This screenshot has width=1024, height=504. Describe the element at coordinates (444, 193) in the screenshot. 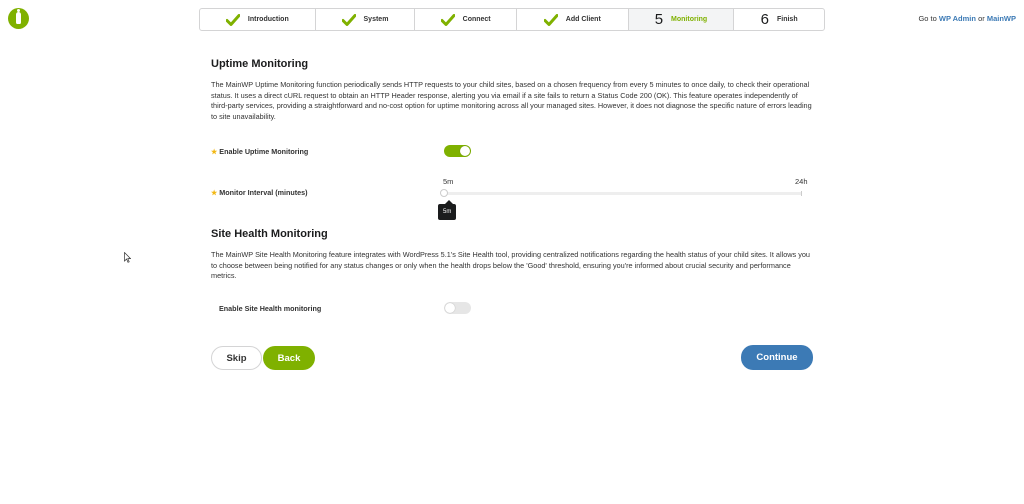

I see `monitor-interval-handle` at that location.